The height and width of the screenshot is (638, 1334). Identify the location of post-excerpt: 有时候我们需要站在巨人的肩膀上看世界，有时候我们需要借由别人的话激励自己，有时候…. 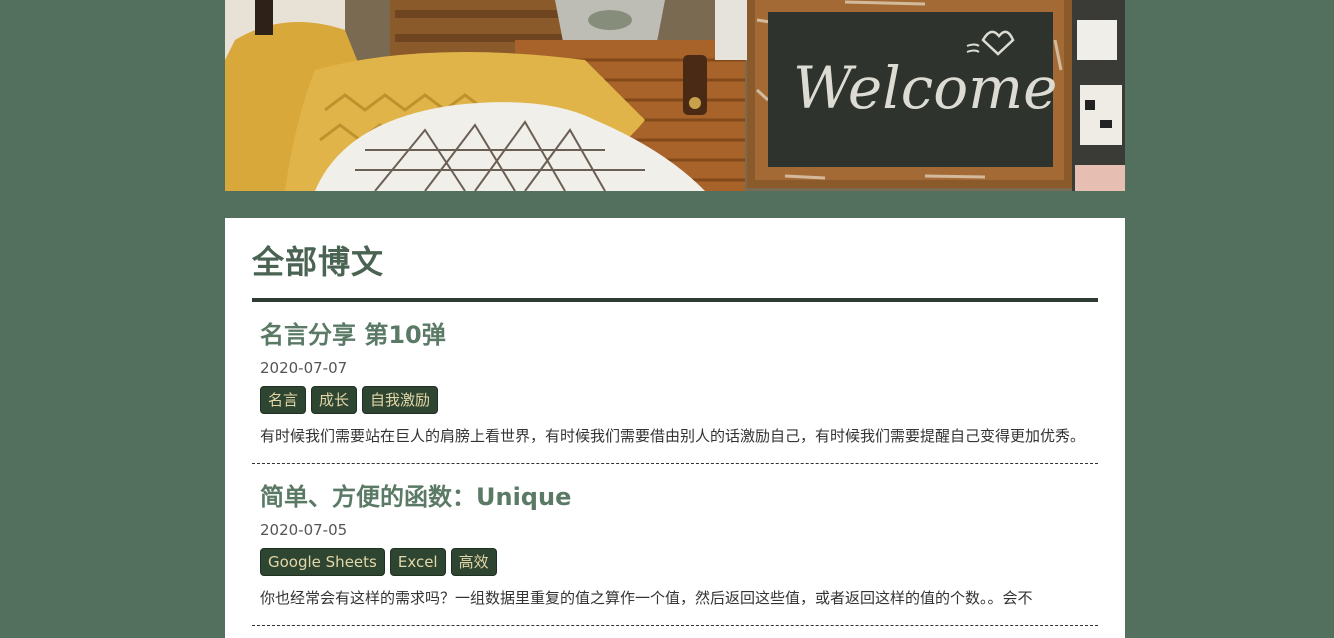
(673, 436).